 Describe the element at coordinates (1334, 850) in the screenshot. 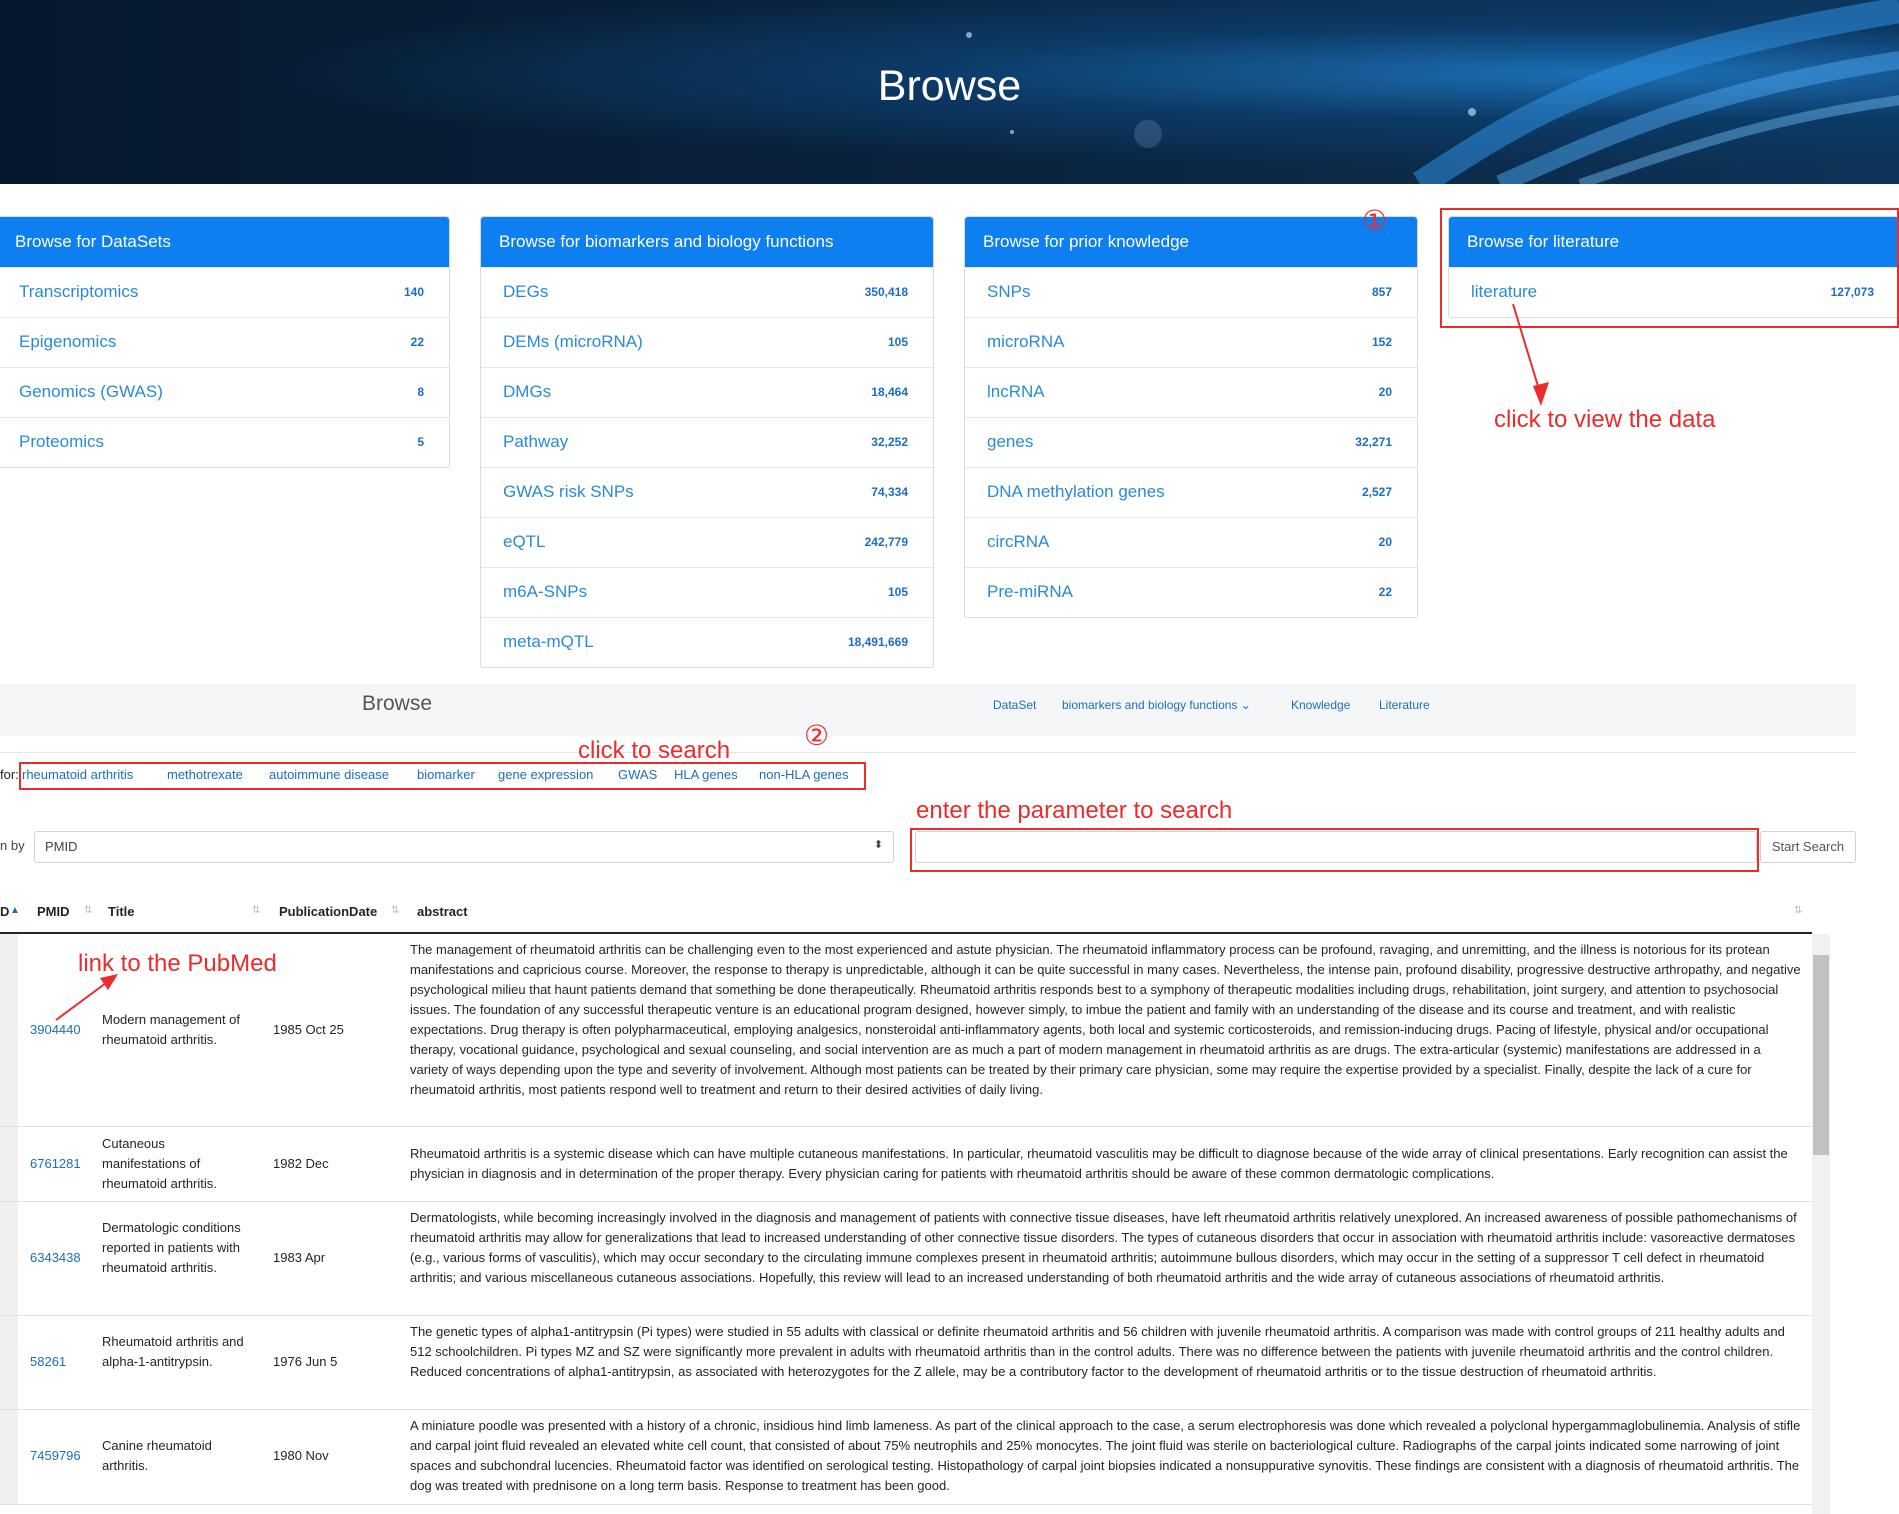

I see `annotation-box-search-input` at that location.